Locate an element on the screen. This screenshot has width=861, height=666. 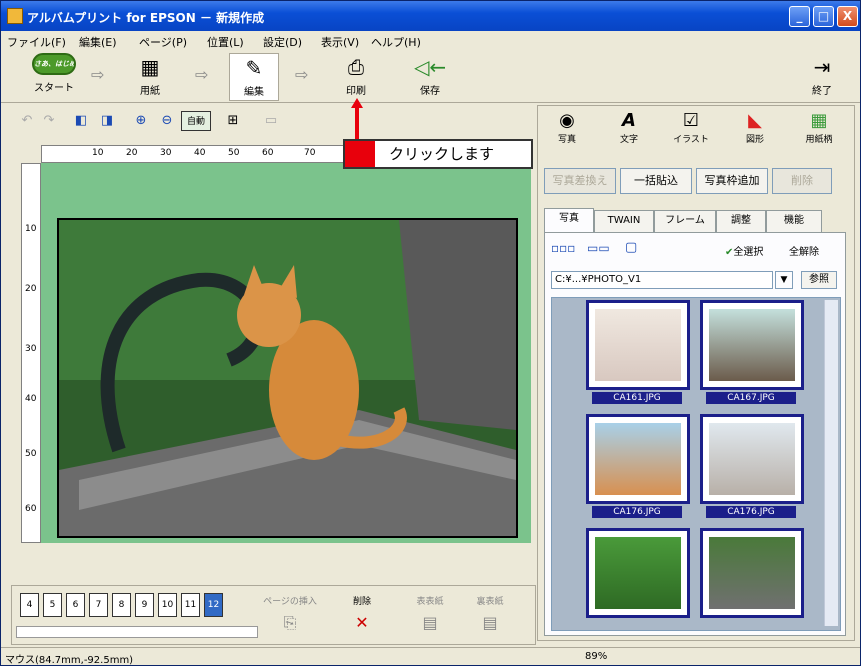
tool-illustration: ☑ イラスト is located at coordinates (691, 127).